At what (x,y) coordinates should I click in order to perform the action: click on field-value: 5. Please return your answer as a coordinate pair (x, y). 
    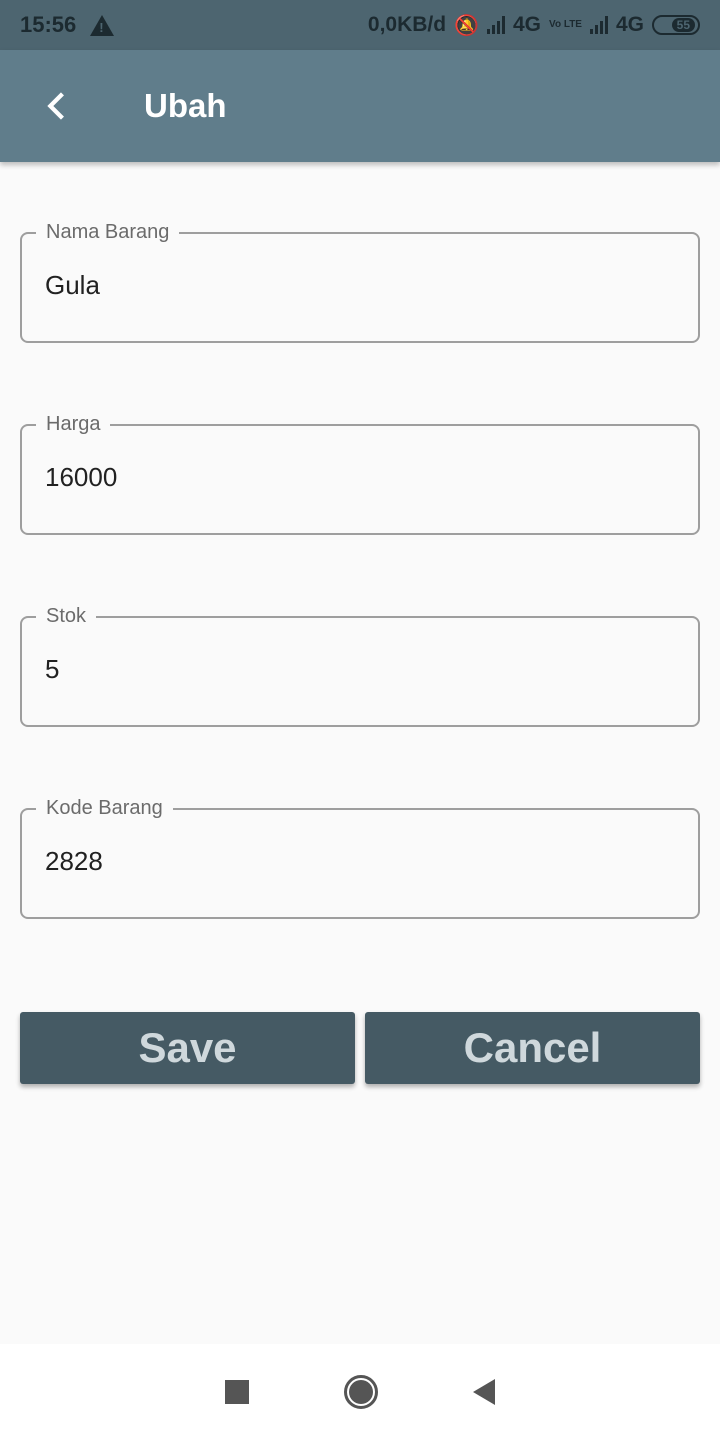
    Looking at the image, I should click on (52, 669).